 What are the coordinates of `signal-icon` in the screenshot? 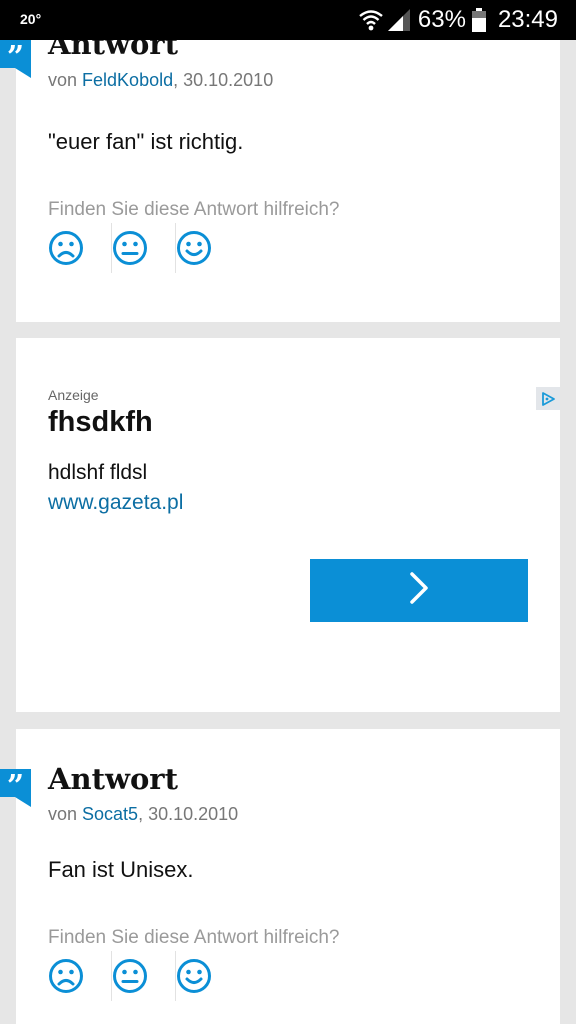 It's located at (398, 20).